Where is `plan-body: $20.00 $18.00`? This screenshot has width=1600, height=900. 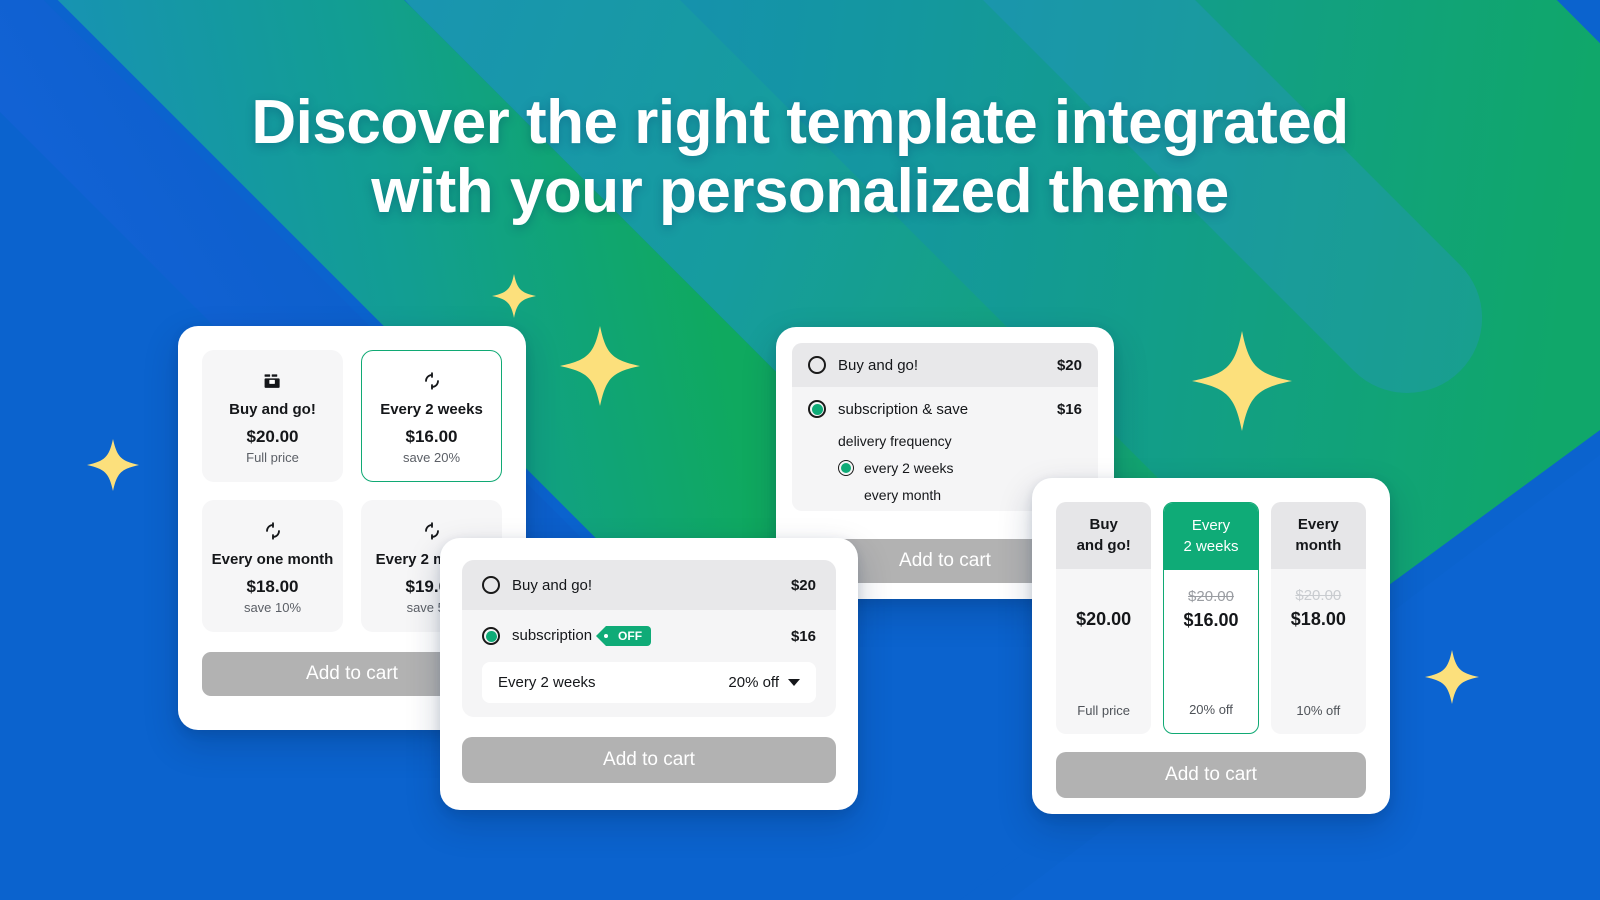 plan-body: $20.00 $18.00 is located at coordinates (1318, 636).